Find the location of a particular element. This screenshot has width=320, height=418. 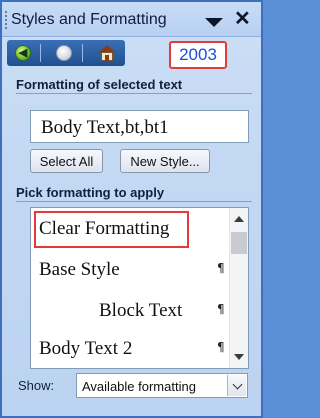

navigation-toolbar: ◀ is located at coordinates (66, 53).